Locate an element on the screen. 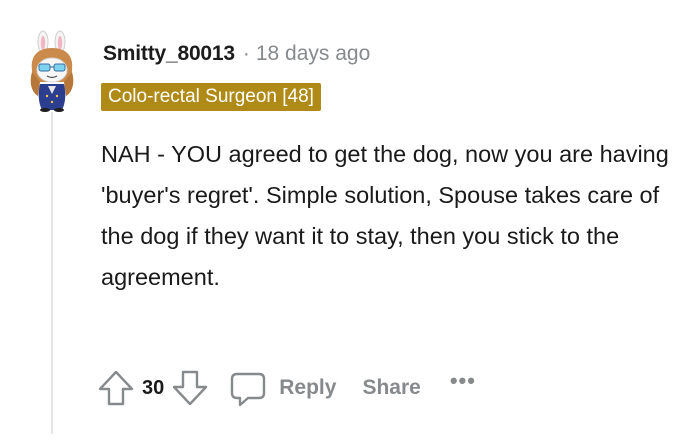  comment-header: Smitty_80013 · 18 days ago is located at coordinates (236, 54).